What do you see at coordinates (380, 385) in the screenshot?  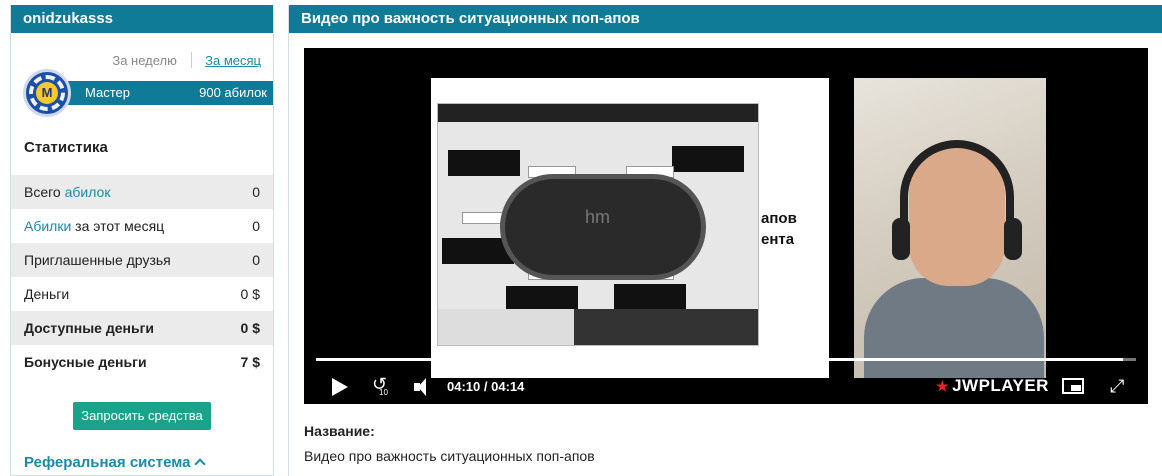 I see `rewind-10-icon: ↺ 10` at bounding box center [380, 385].